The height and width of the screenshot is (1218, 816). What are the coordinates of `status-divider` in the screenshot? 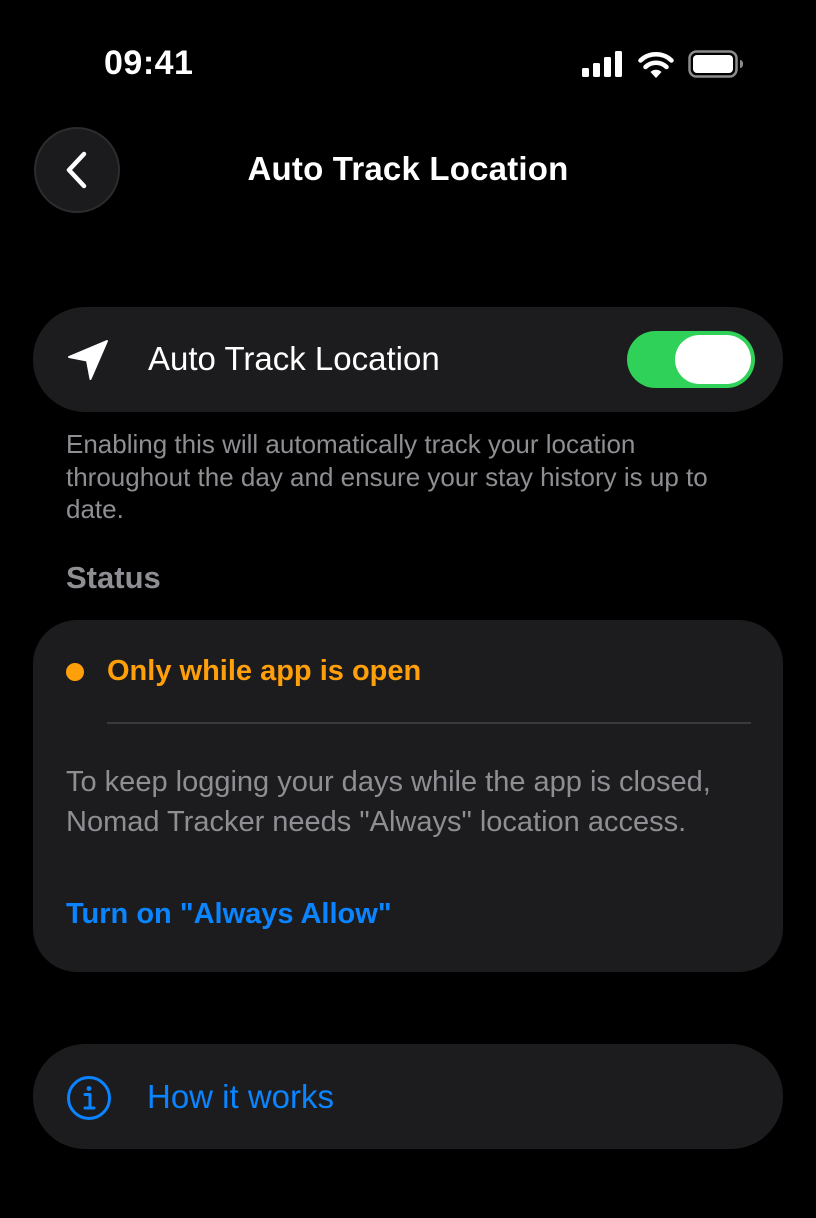 It's located at (429, 723).